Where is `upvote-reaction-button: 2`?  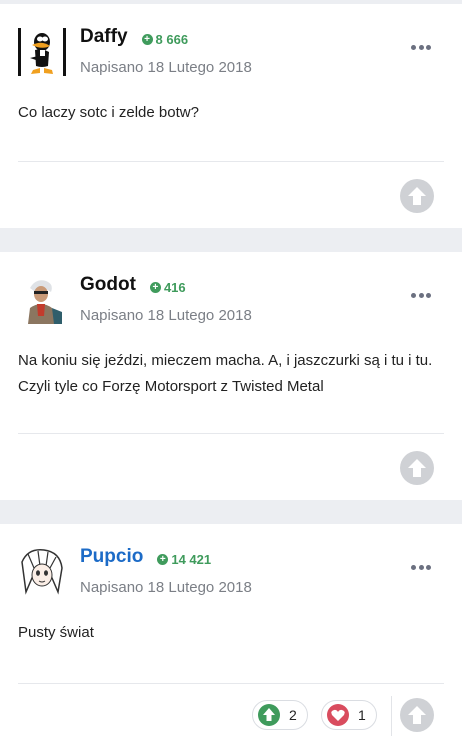 upvote-reaction-button: 2 is located at coordinates (280, 715).